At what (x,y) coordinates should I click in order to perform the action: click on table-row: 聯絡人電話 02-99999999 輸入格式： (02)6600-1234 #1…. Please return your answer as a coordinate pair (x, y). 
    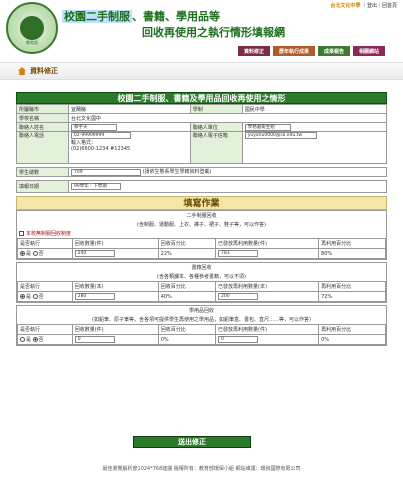
    Looking at the image, I should click on (202, 147).